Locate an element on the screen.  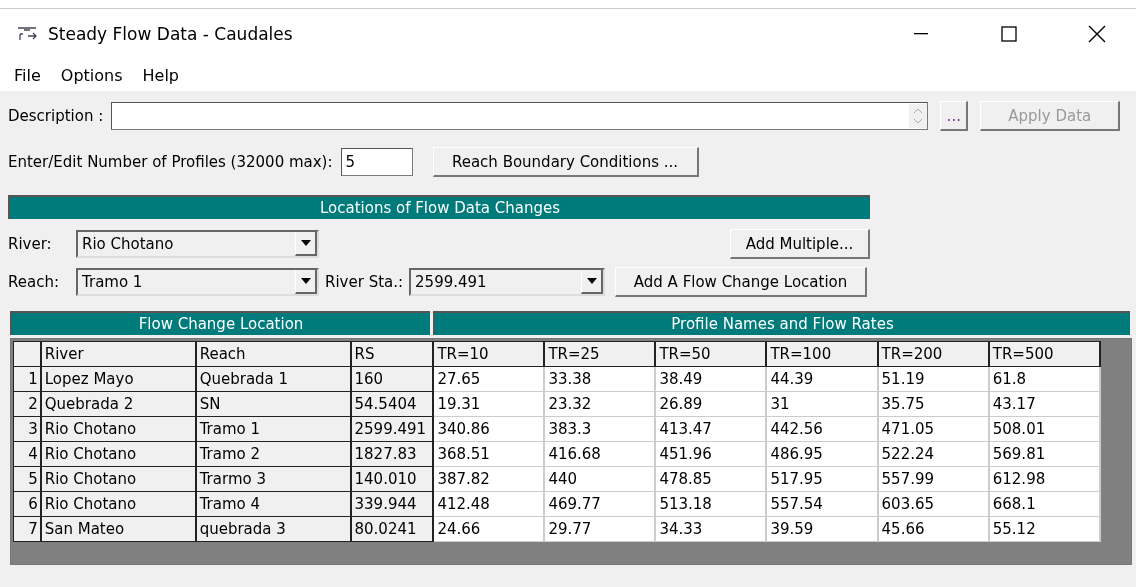
table-cell: 51.19 is located at coordinates (933, 379).